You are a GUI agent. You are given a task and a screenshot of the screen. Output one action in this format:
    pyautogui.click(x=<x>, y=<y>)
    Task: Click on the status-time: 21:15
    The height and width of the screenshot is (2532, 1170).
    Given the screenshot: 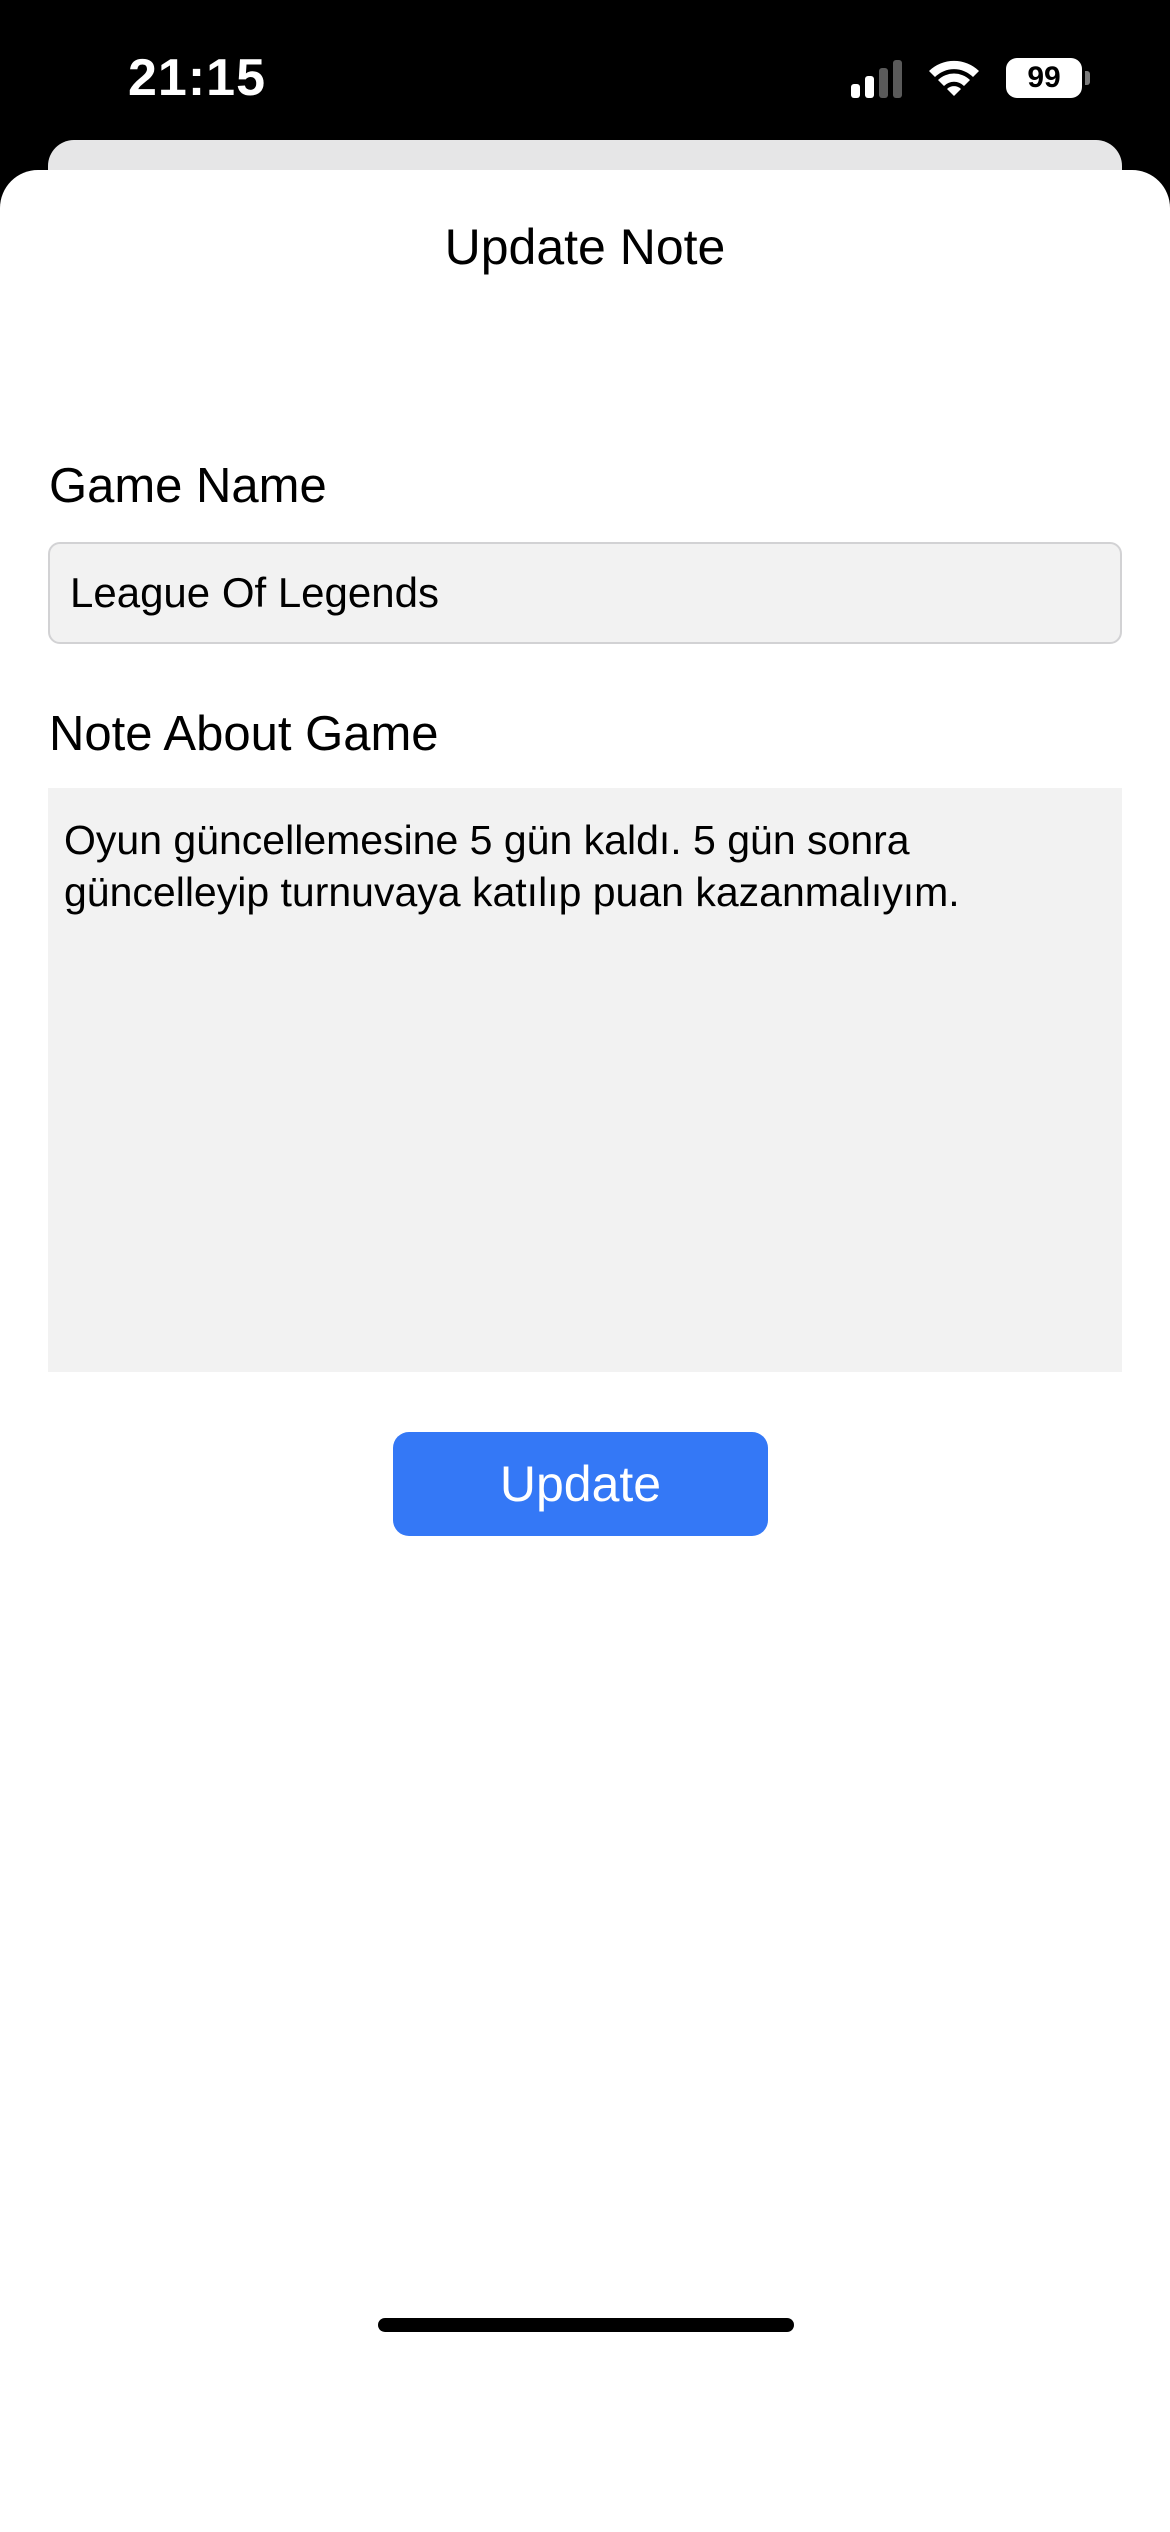 What is the action you would take?
    pyautogui.click(x=197, y=78)
    